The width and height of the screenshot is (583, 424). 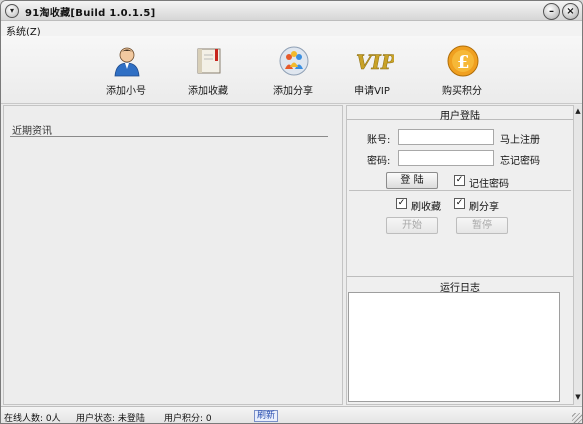 I want to click on vip-icon: VIP, so click(x=375, y=62).